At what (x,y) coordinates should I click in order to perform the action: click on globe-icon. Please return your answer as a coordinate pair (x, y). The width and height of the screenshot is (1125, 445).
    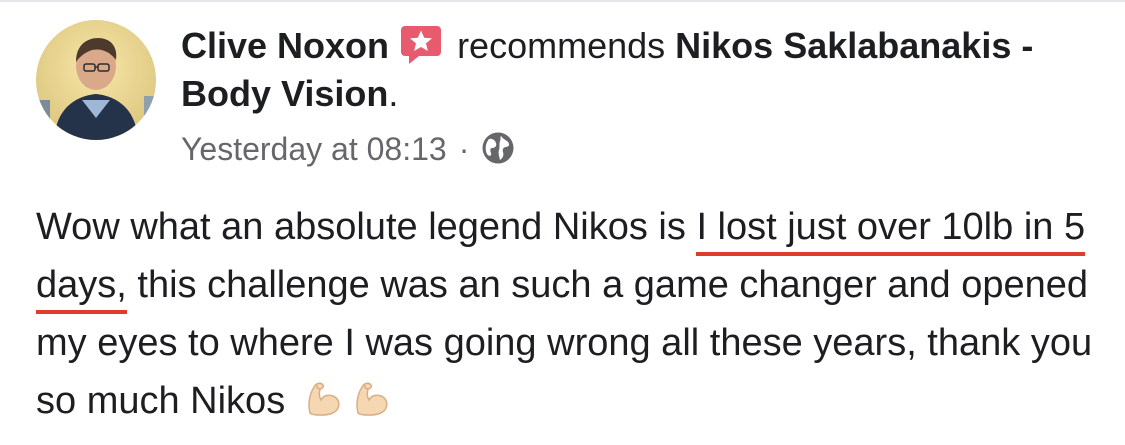
    Looking at the image, I should click on (498, 148).